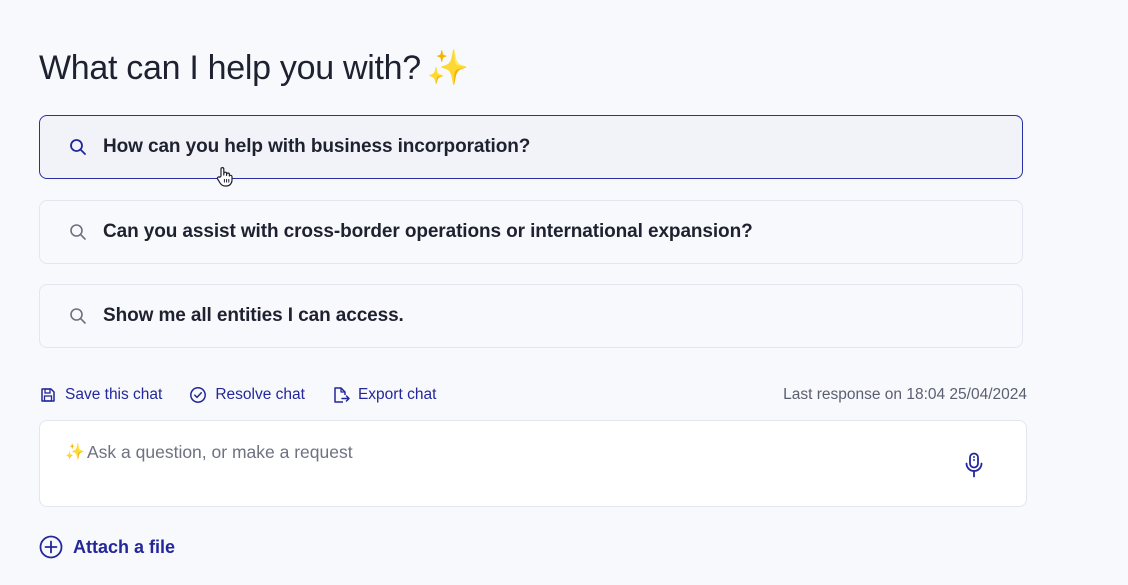 The image size is (1128, 585). Describe the element at coordinates (517, 452) in the screenshot. I see `chat-input` at that location.